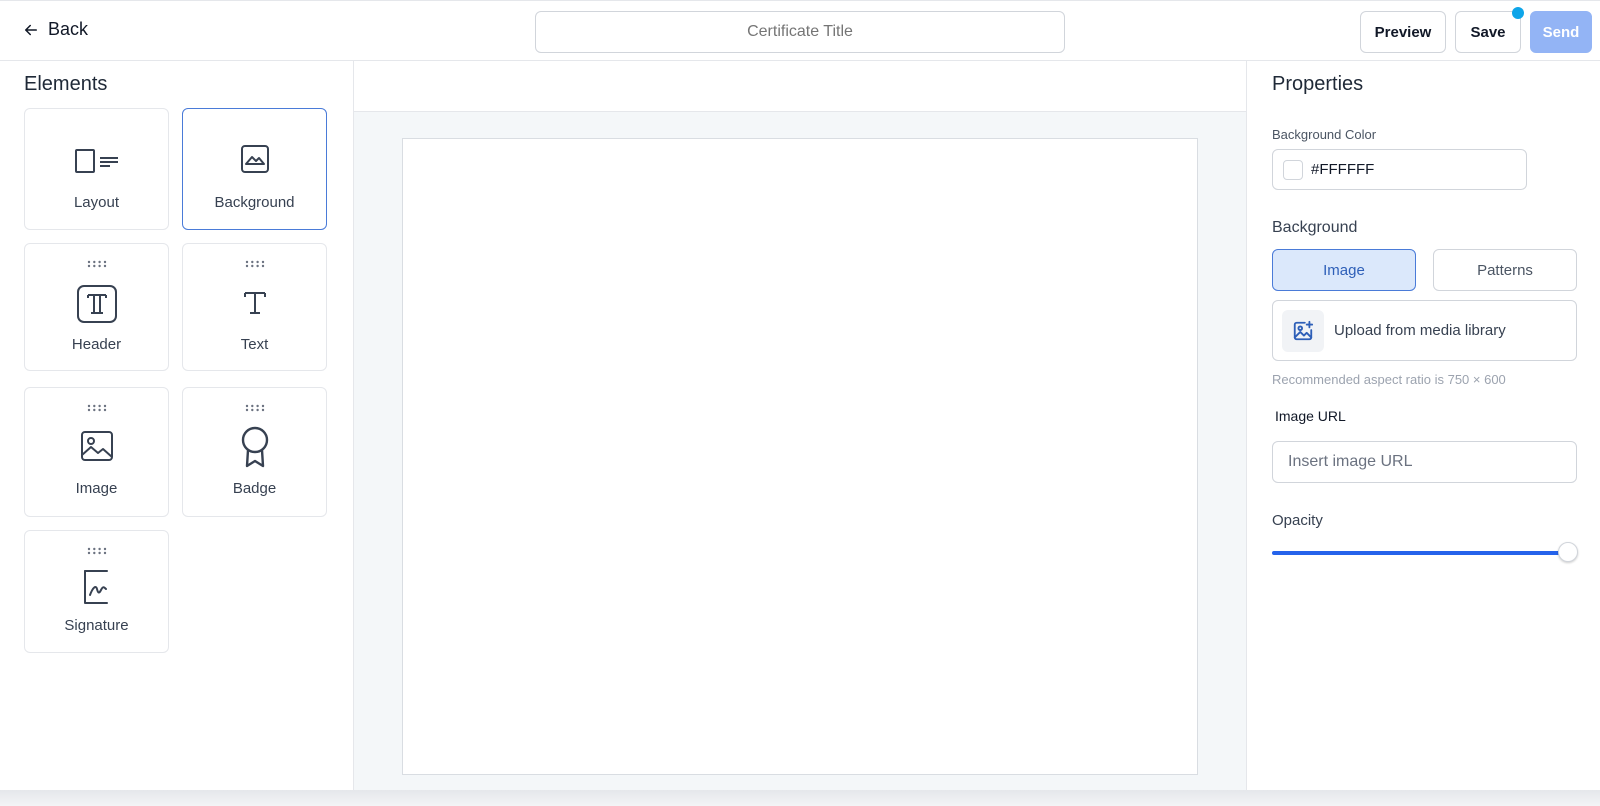 This screenshot has width=1600, height=806. I want to click on image-url-label: Image URL, so click(1310, 416).